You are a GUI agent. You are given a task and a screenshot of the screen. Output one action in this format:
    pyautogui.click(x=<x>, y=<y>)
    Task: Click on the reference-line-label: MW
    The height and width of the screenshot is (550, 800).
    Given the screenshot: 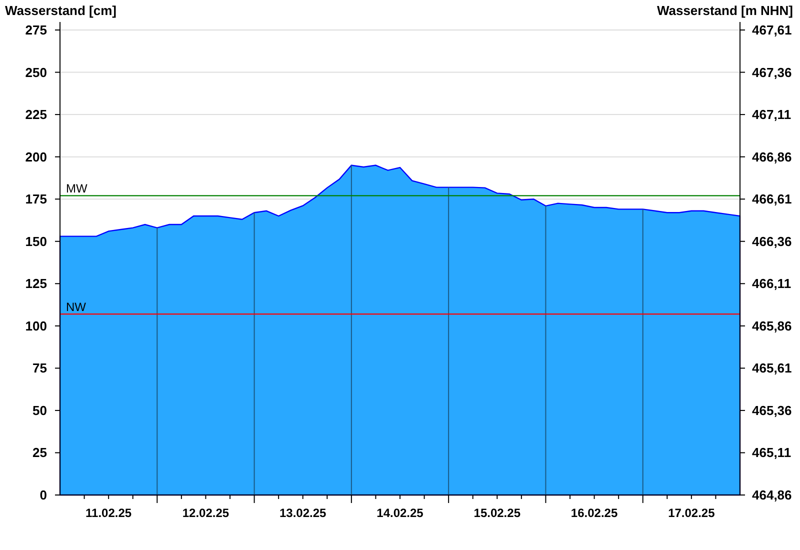 What is the action you would take?
    pyautogui.click(x=77, y=189)
    